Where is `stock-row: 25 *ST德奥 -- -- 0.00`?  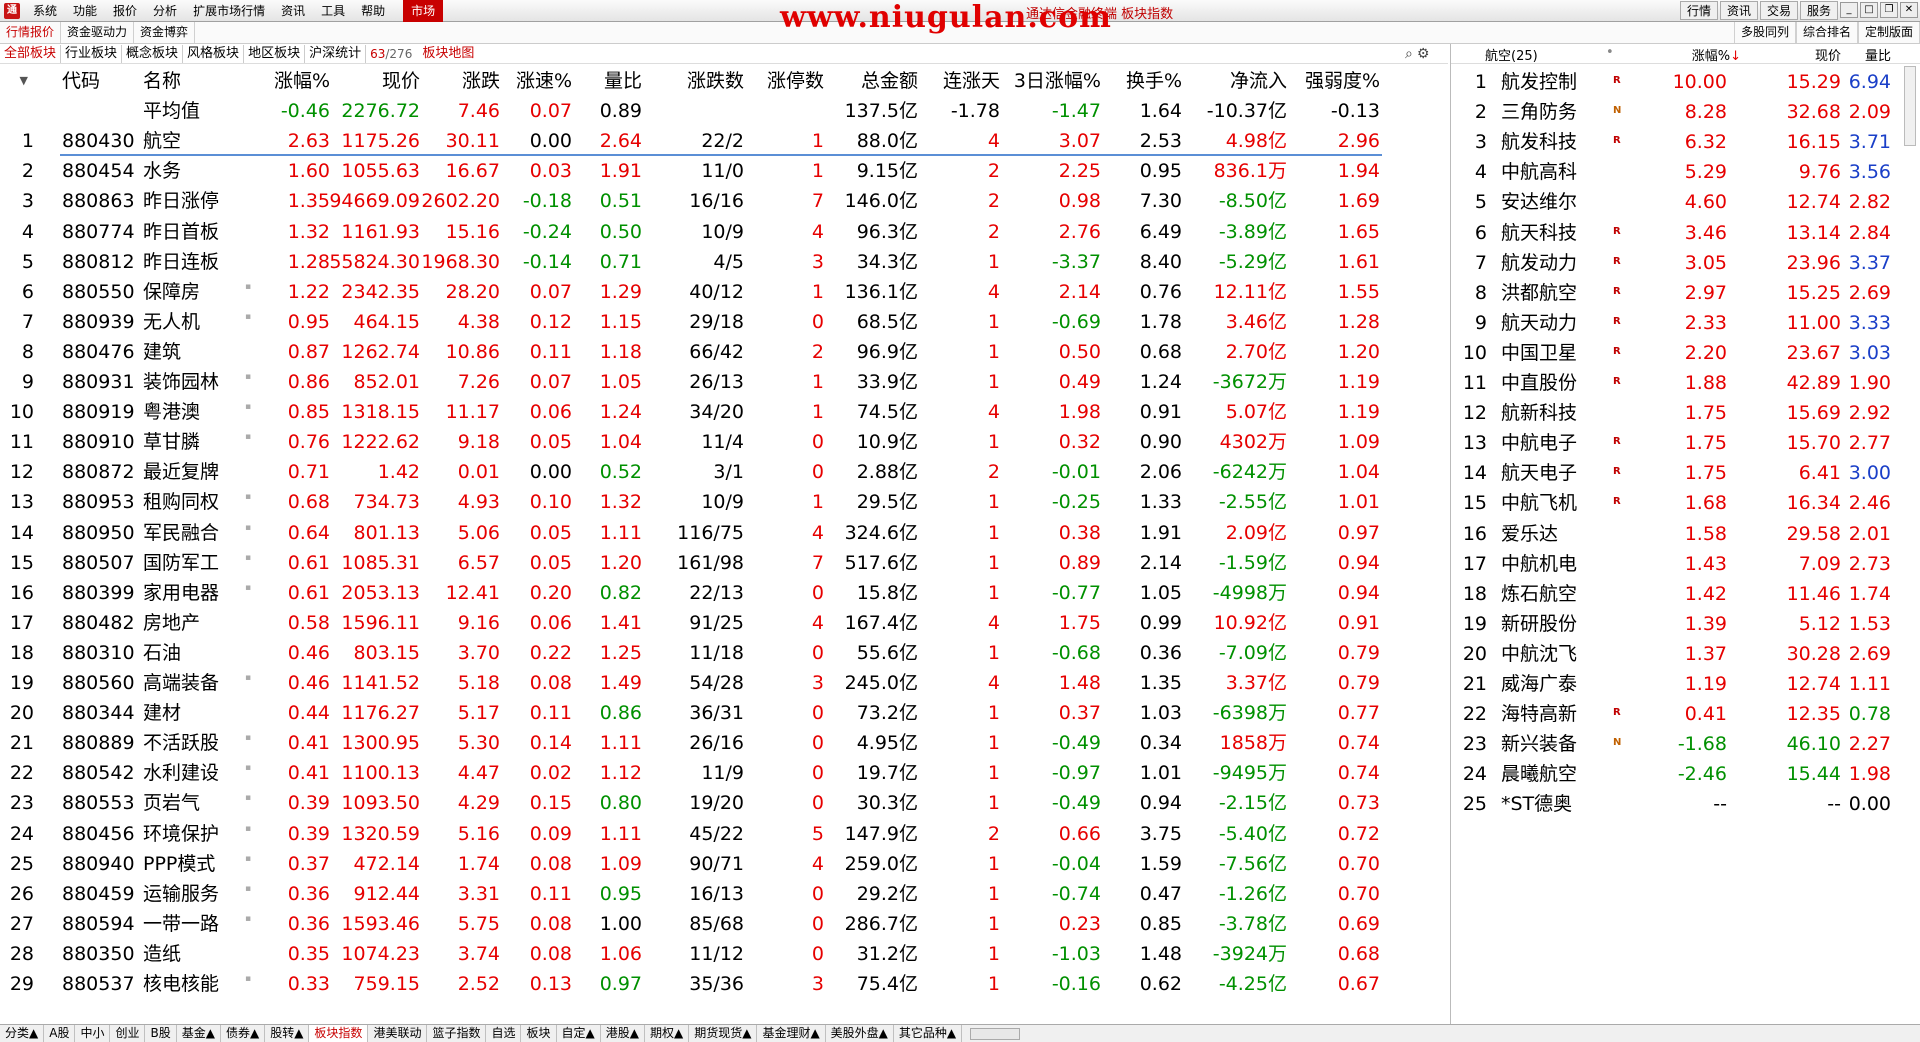 stock-row: 25 *ST德奥 -- -- 0.00 is located at coordinates (1681, 804).